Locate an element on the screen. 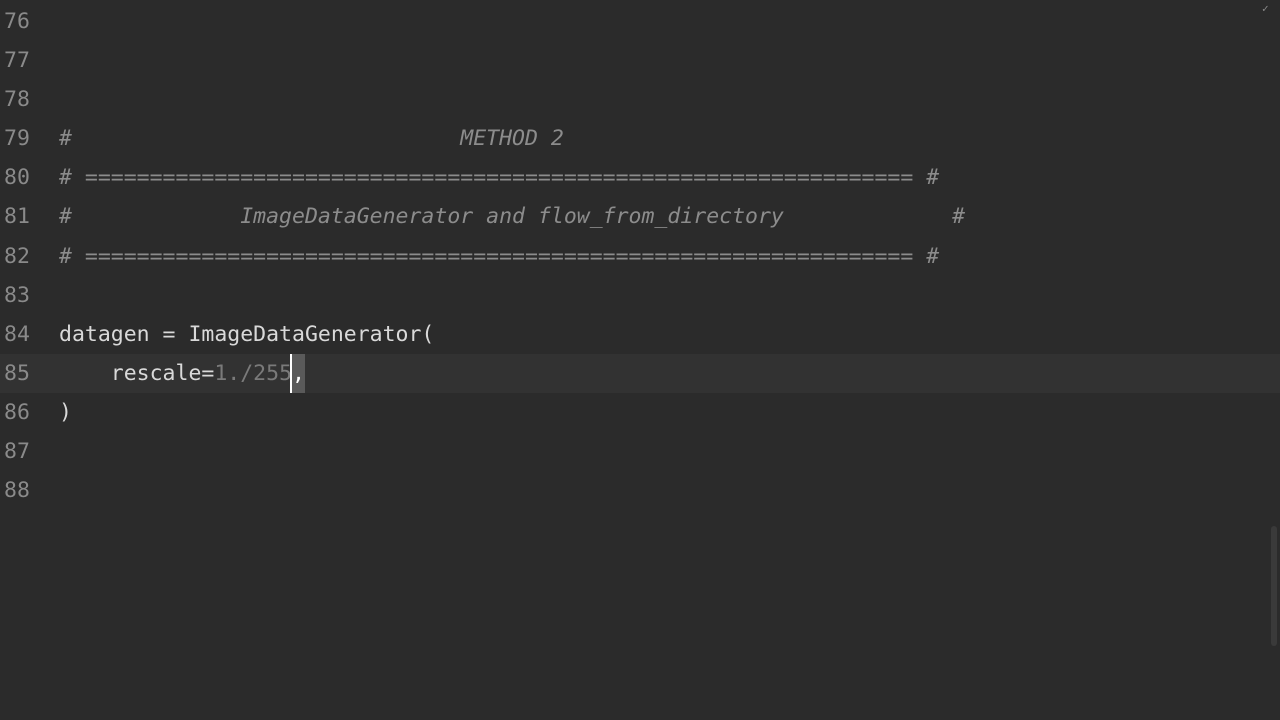 Image resolution: width=1280 pixels, height=720 pixels. line-number: 79 is located at coordinates (17, 139).